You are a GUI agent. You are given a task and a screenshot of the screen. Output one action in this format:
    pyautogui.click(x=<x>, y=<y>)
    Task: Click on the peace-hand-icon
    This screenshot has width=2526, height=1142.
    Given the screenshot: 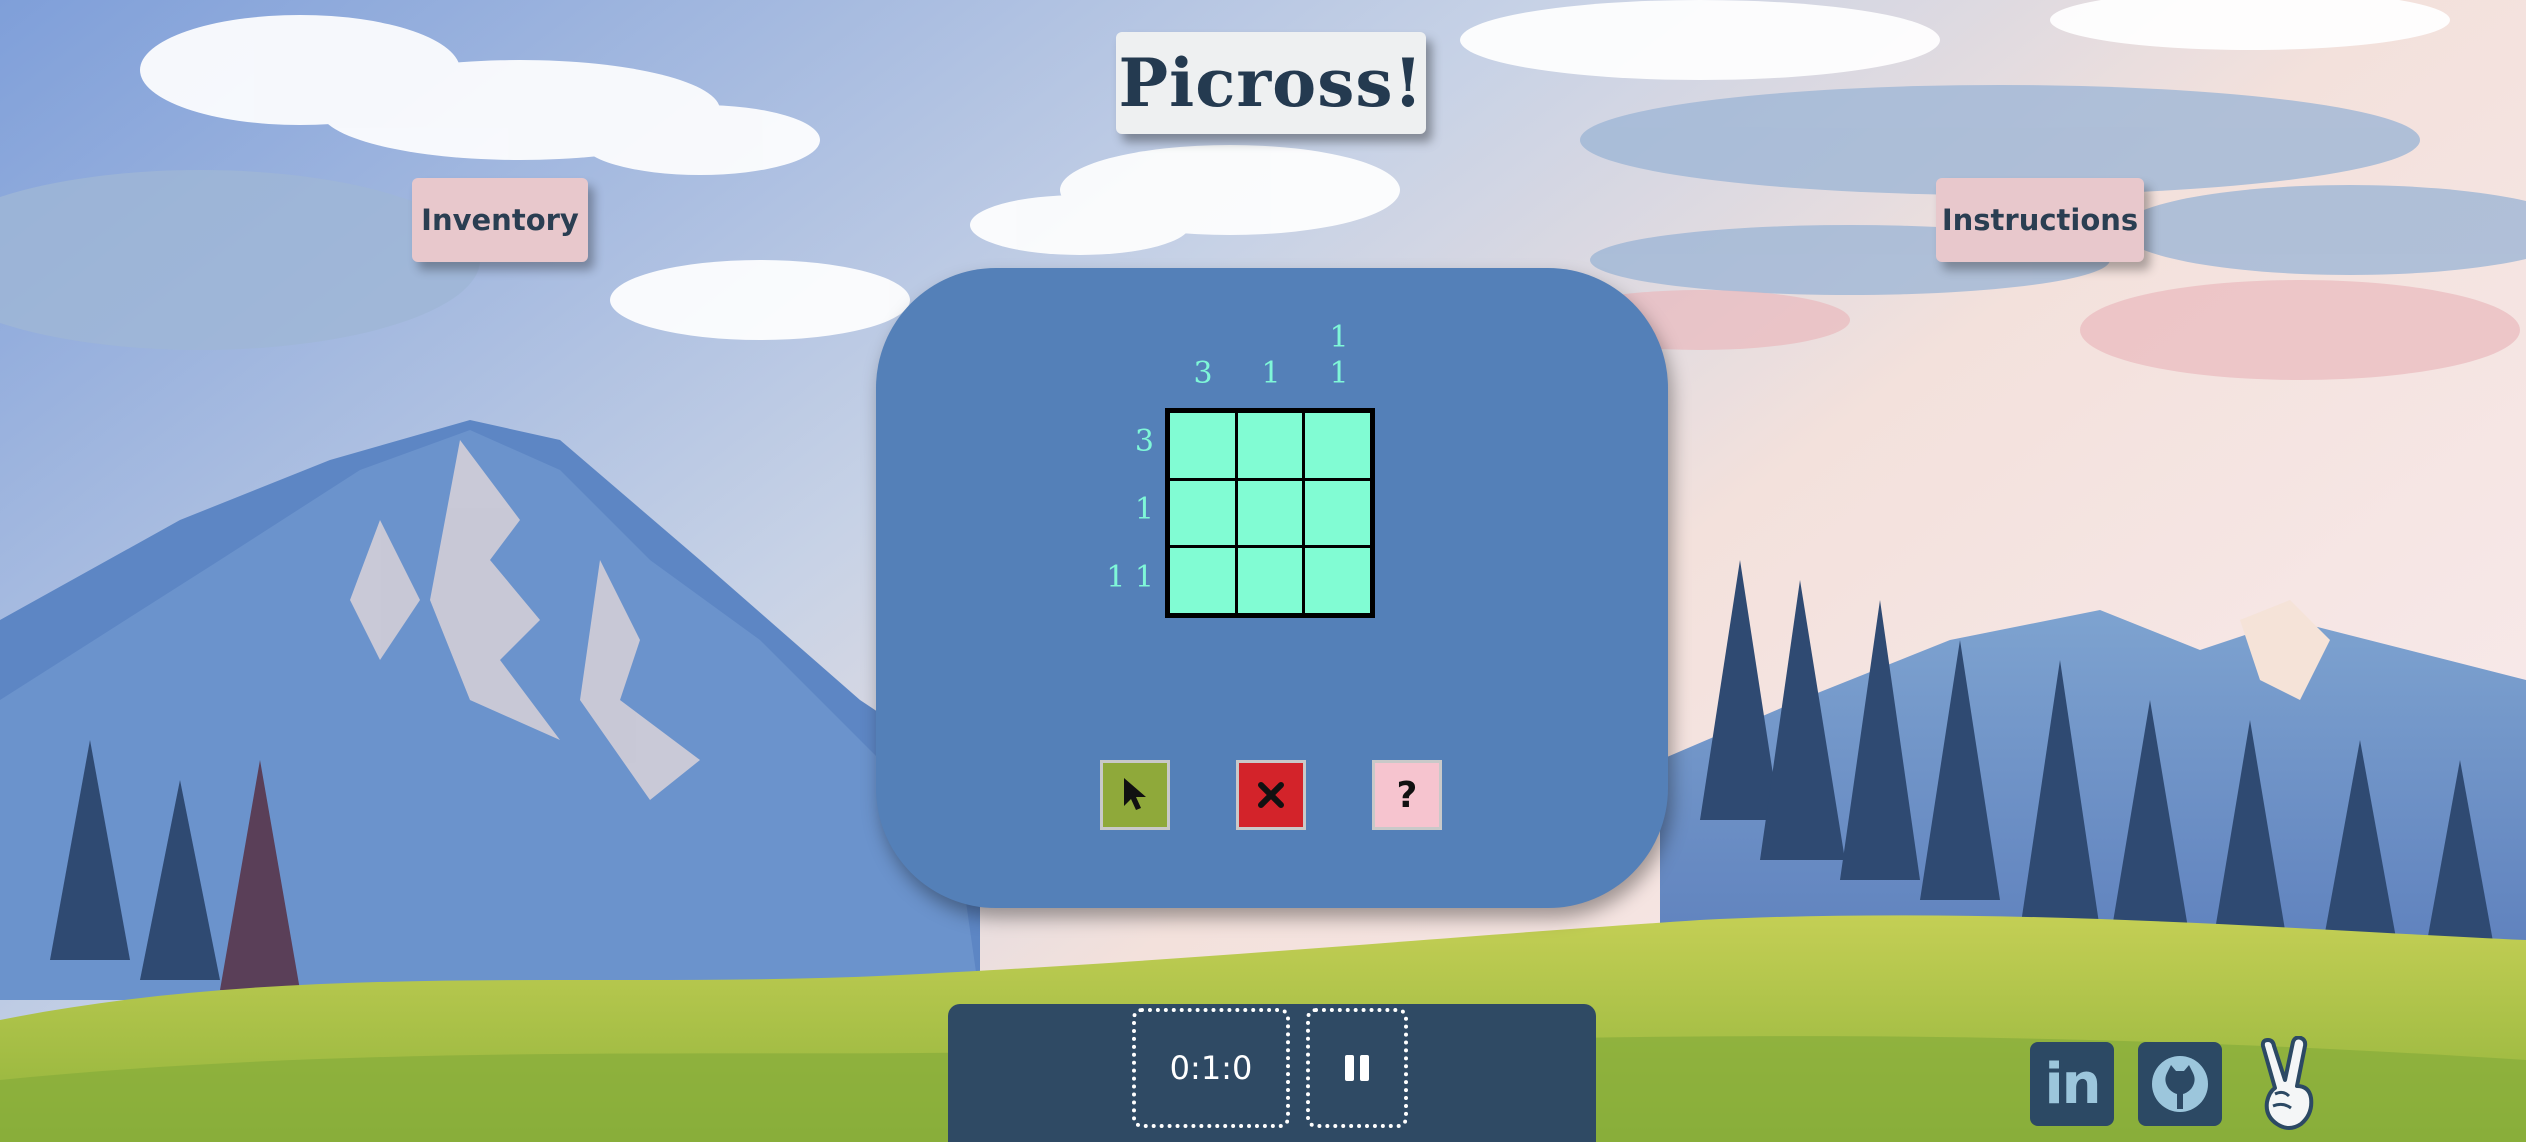 What is the action you would take?
    pyautogui.click(x=2287, y=1083)
    